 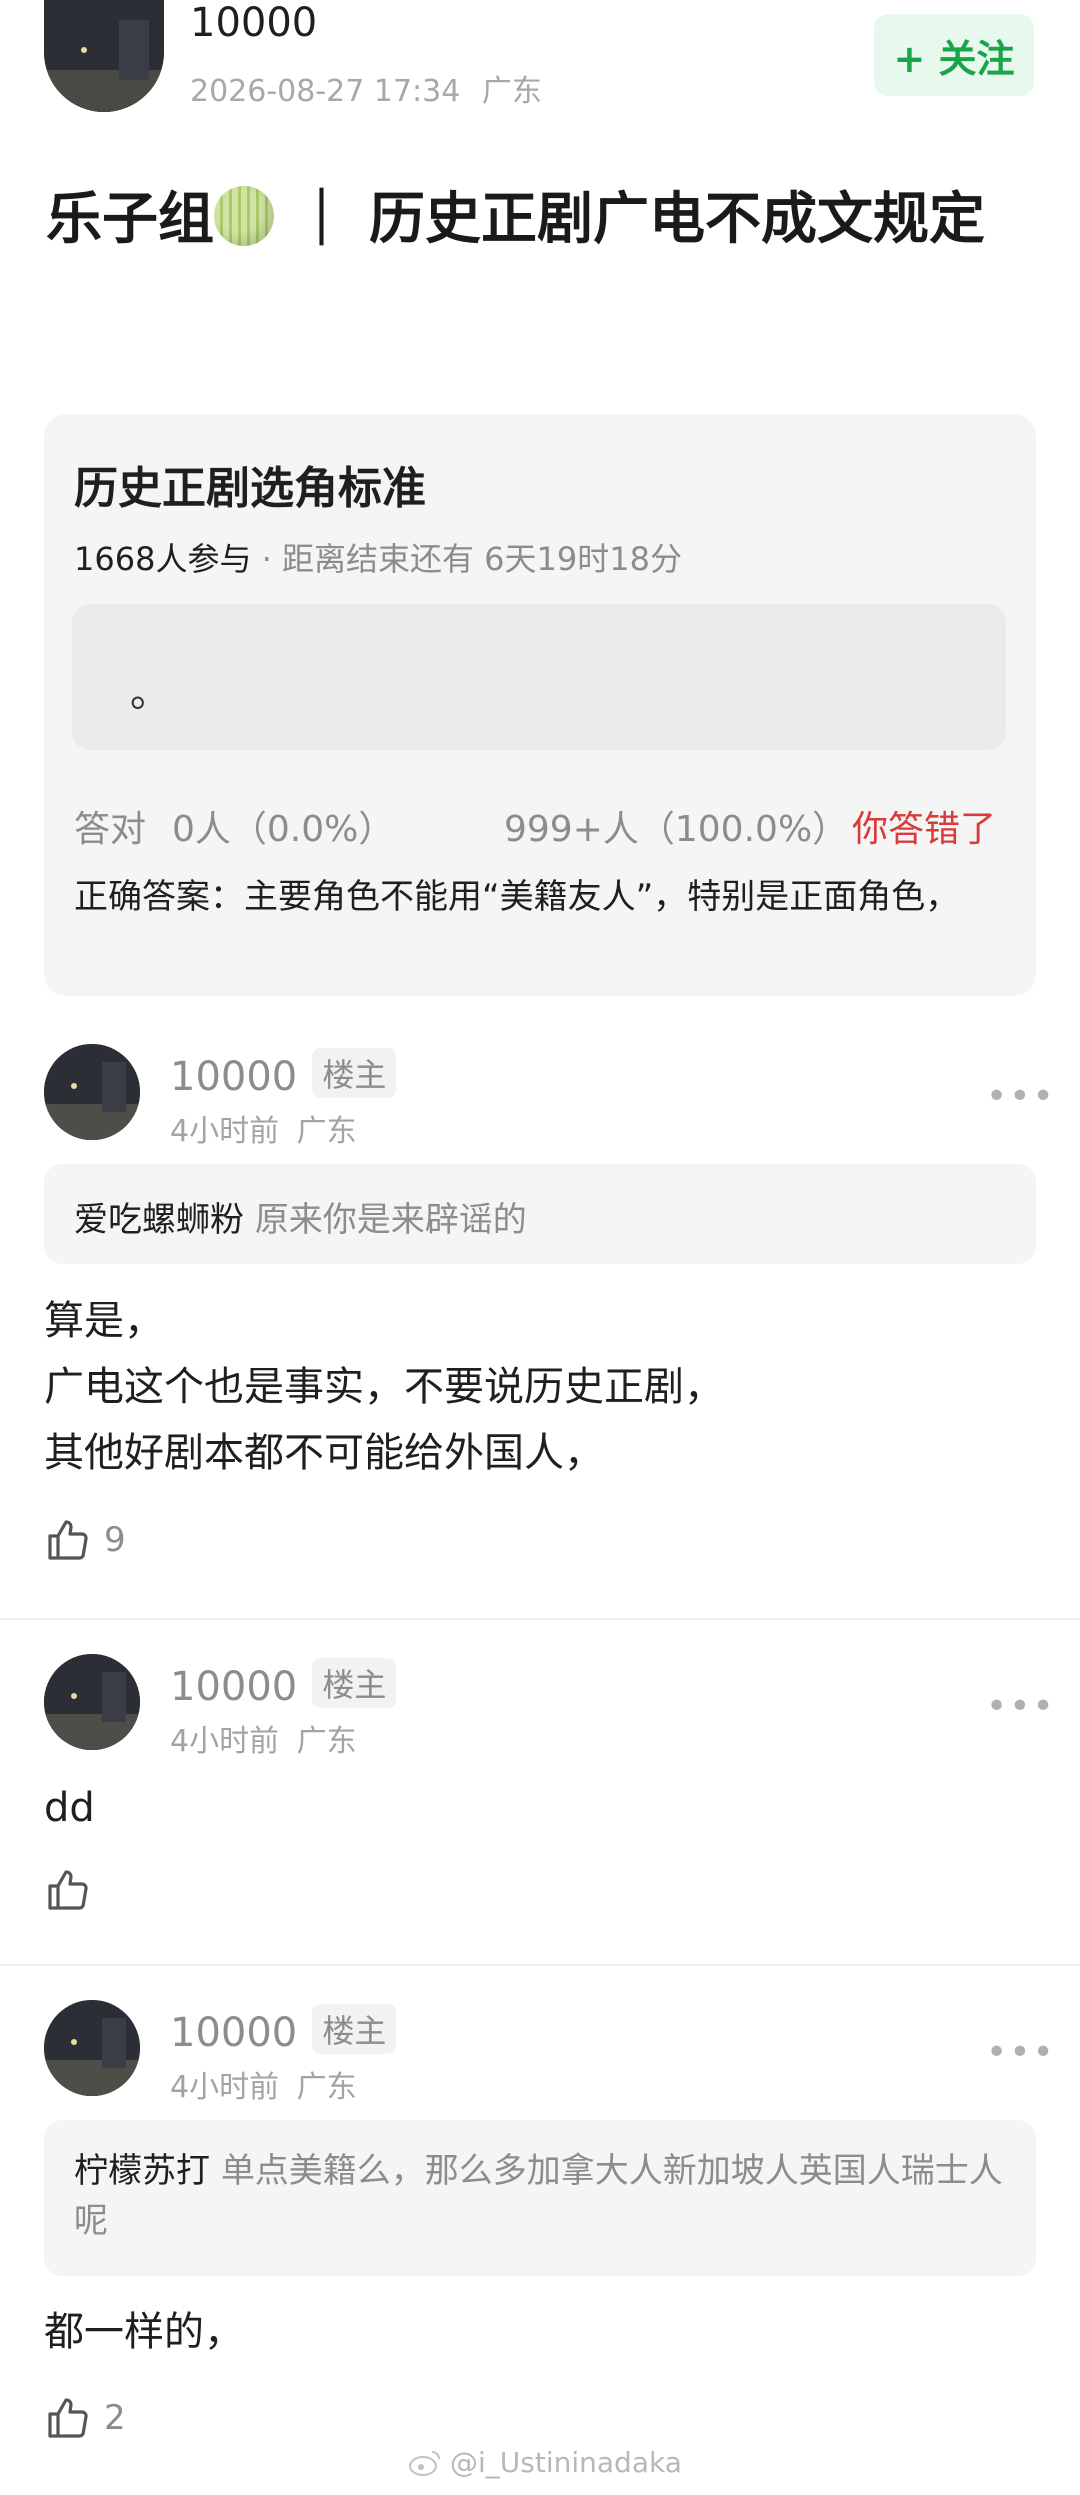 What do you see at coordinates (511, 91) in the screenshot?
I see `post-location: 广东` at bounding box center [511, 91].